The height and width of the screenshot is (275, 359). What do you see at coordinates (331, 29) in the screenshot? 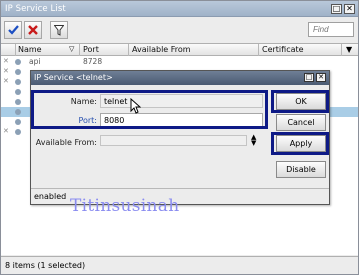
I see `find-input` at bounding box center [331, 29].